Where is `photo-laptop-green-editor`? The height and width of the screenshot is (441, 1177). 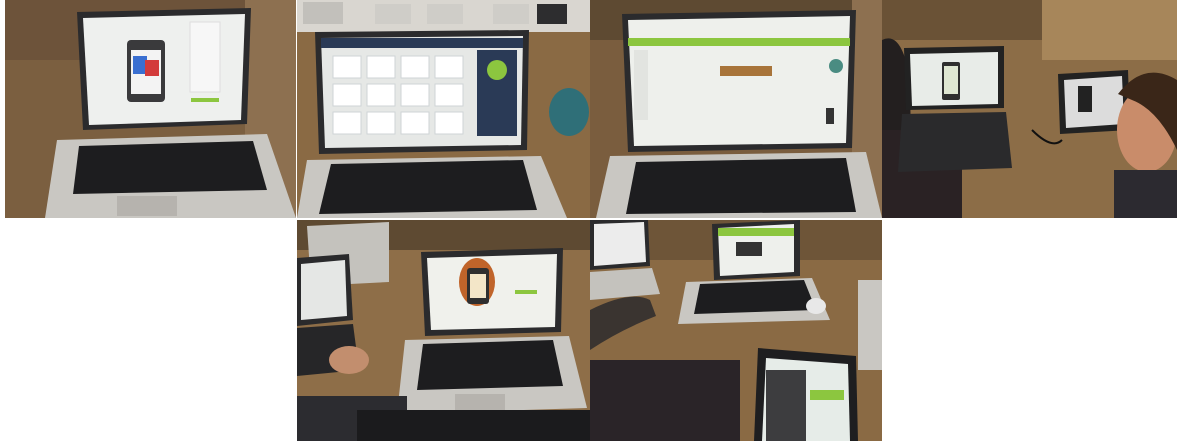 photo-laptop-green-editor is located at coordinates (736, 109).